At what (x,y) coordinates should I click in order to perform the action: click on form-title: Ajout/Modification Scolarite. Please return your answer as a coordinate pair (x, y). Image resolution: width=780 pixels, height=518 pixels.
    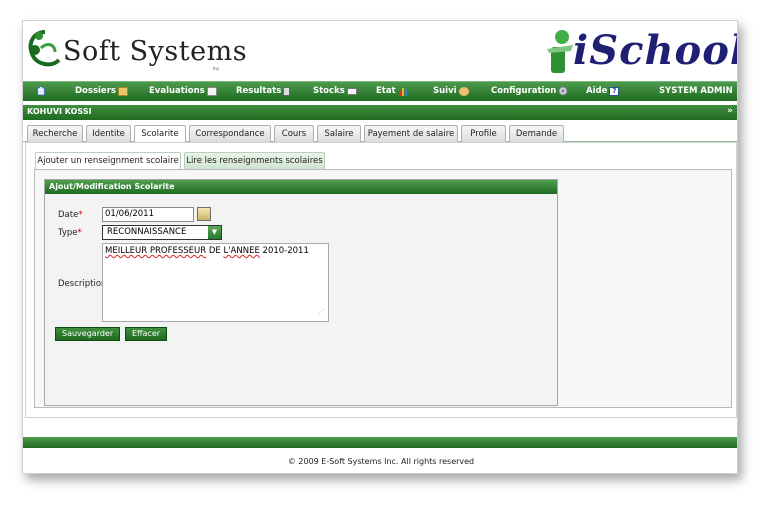
    Looking at the image, I should click on (301, 187).